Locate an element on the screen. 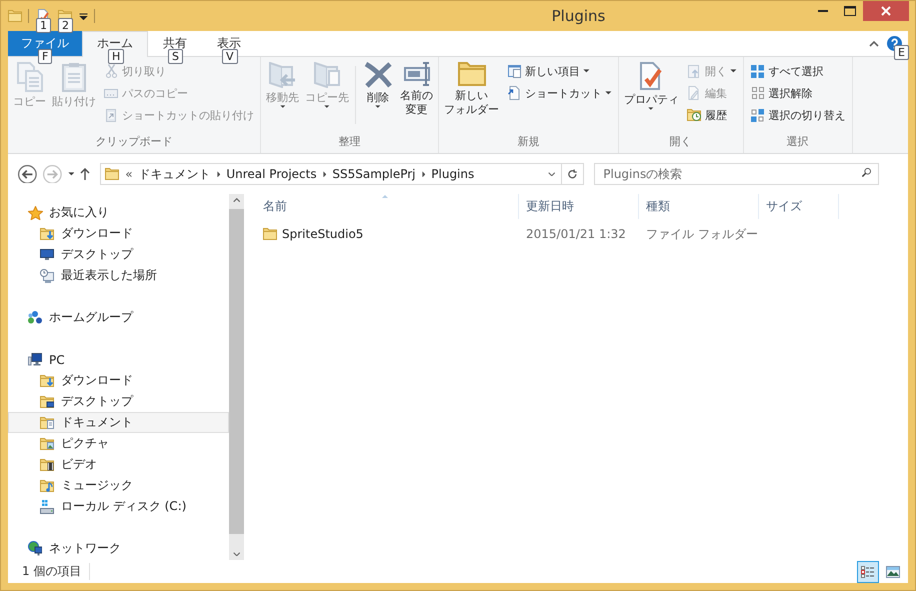 This screenshot has width=916, height=591. refresh-icon is located at coordinates (573, 174).